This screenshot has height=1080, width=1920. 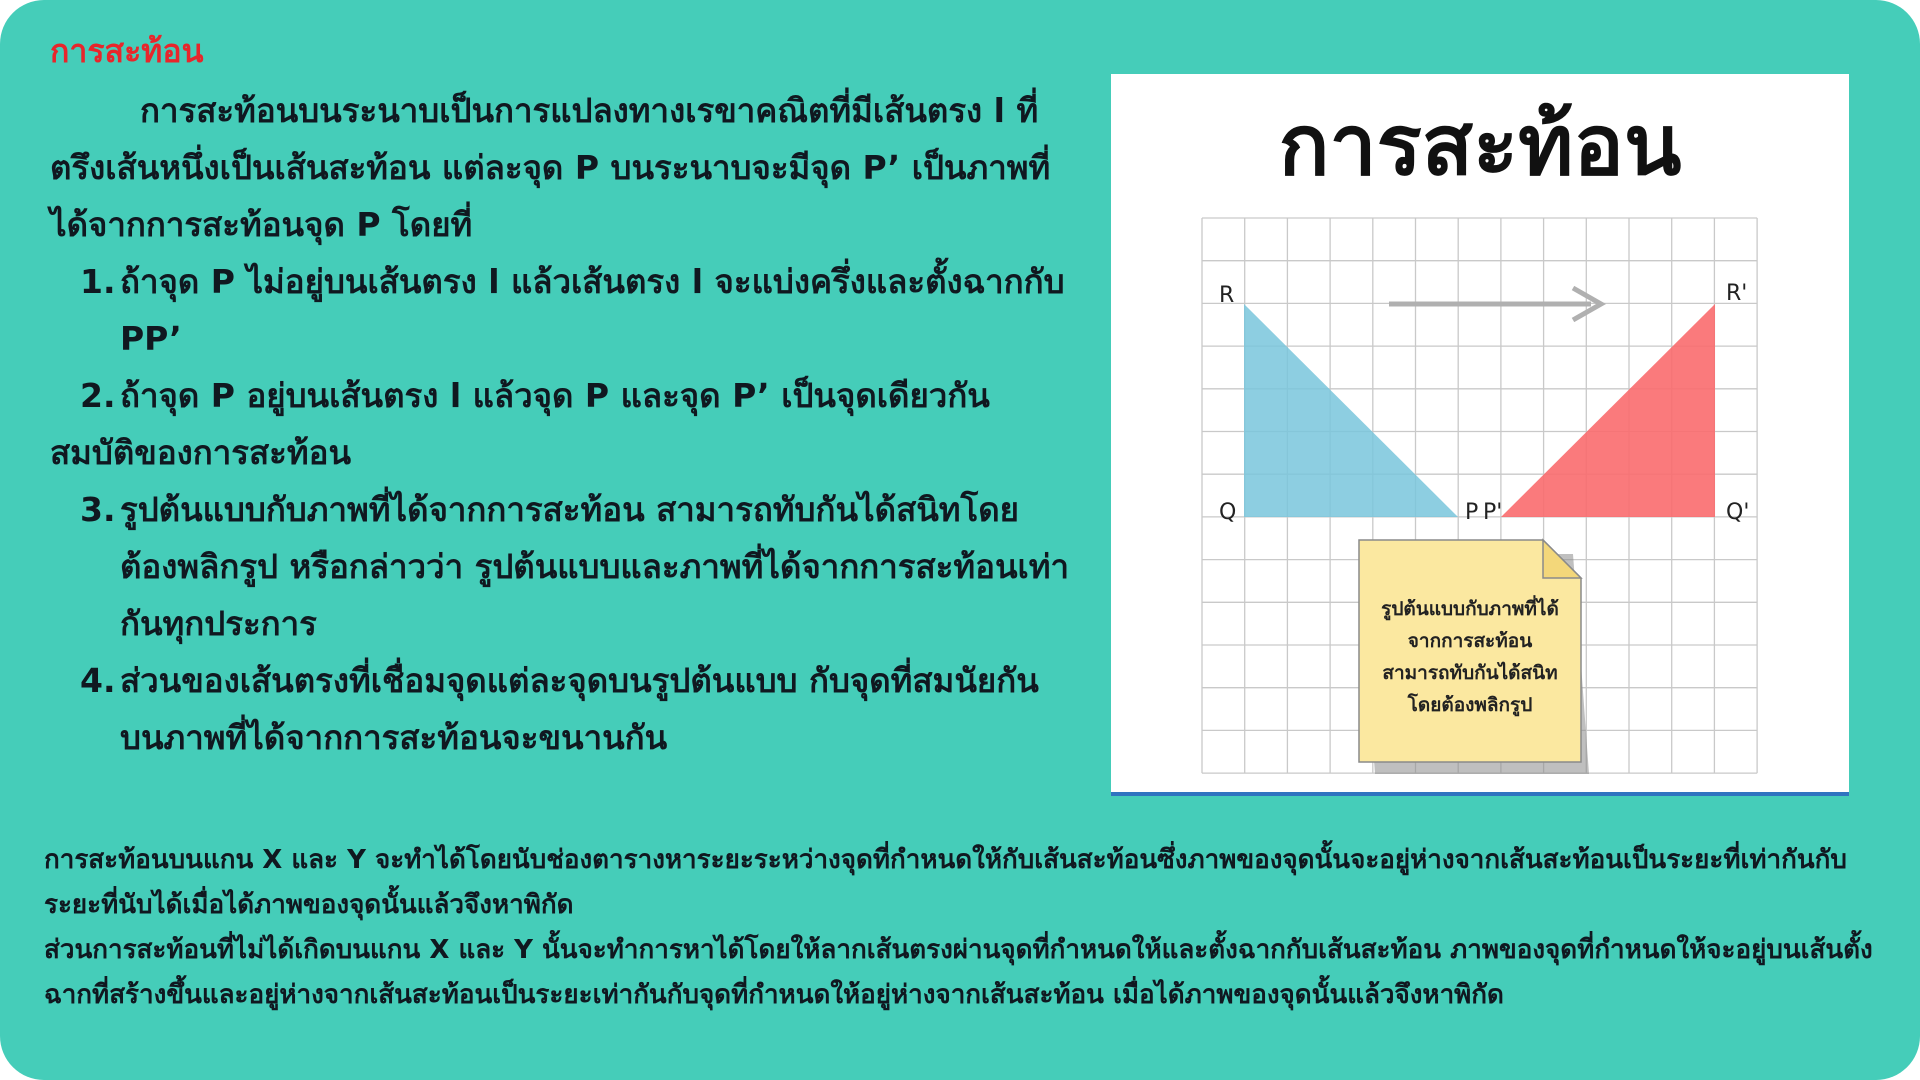 I want to click on label-p-prime: P', so click(x=1492, y=512).